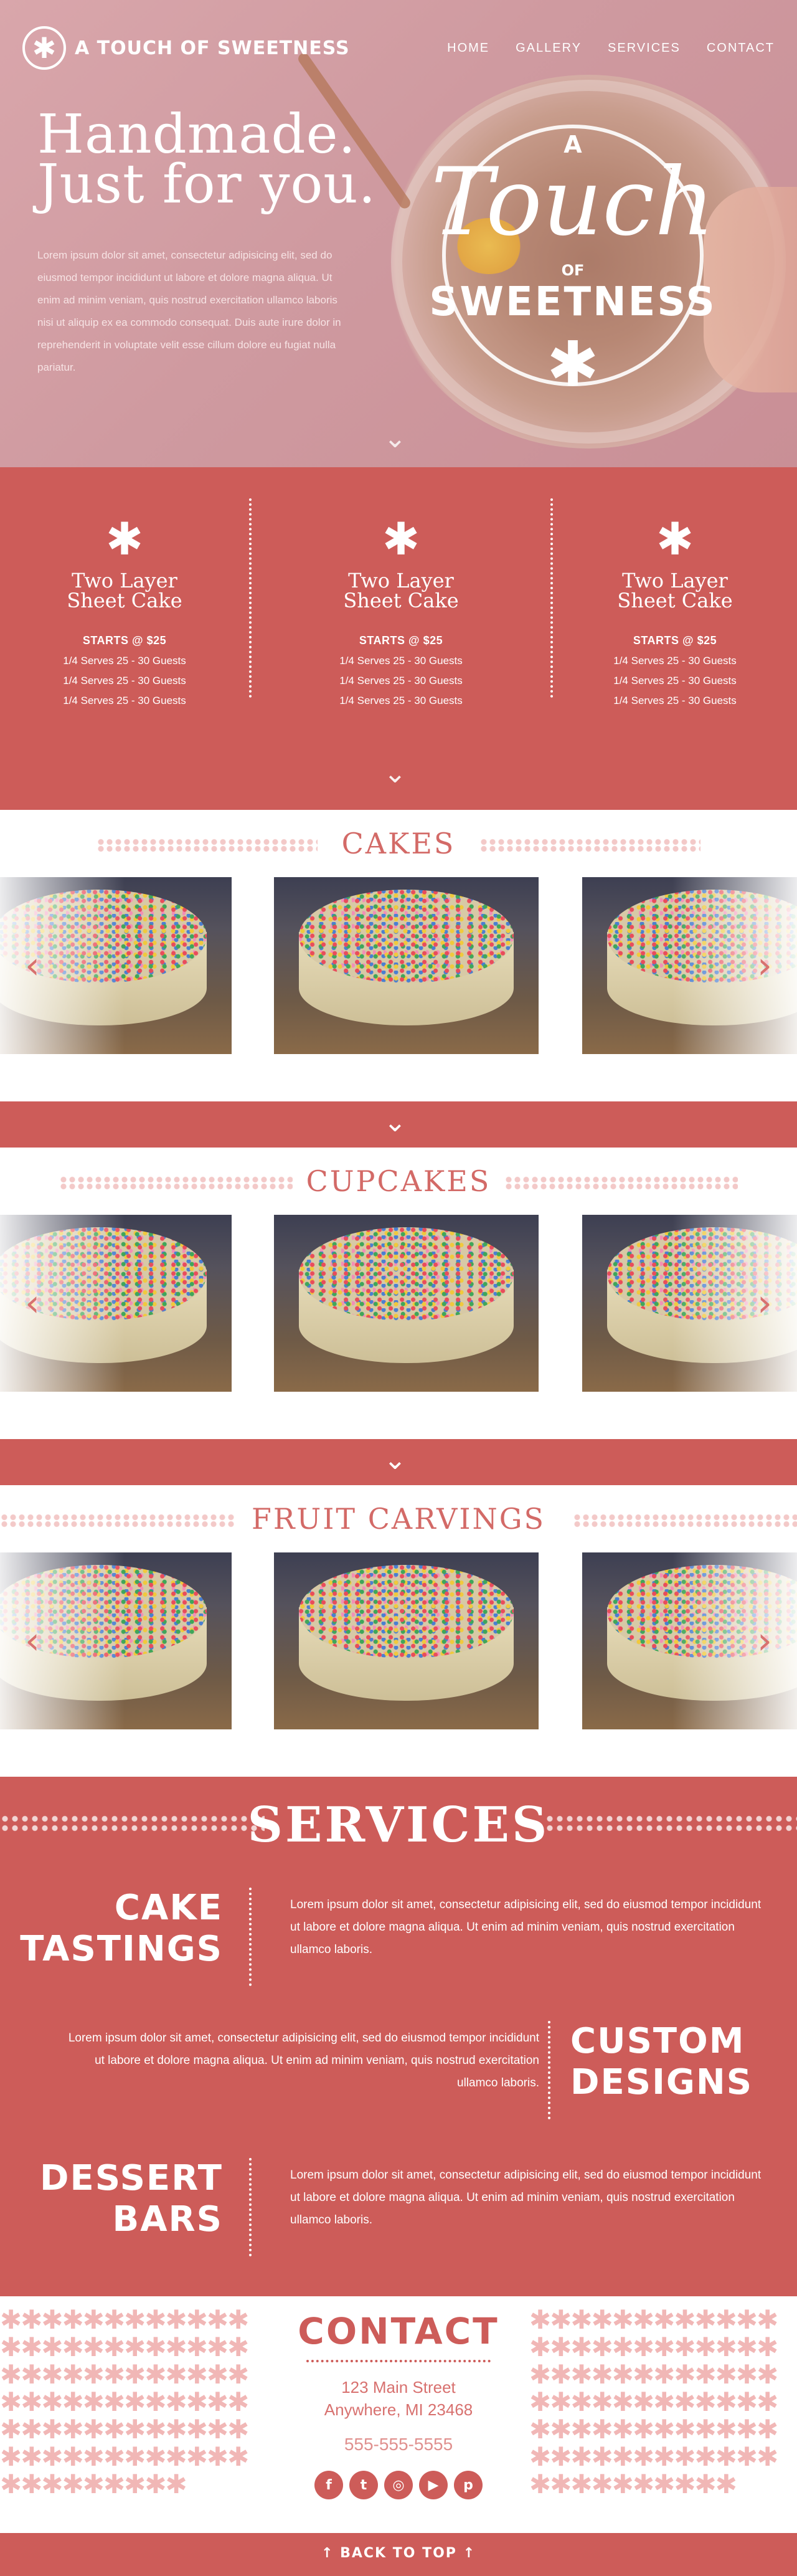 This screenshot has height=2576, width=797. Describe the element at coordinates (549, 48) in the screenshot. I see `nav-gallery-link: GALLERY` at that location.